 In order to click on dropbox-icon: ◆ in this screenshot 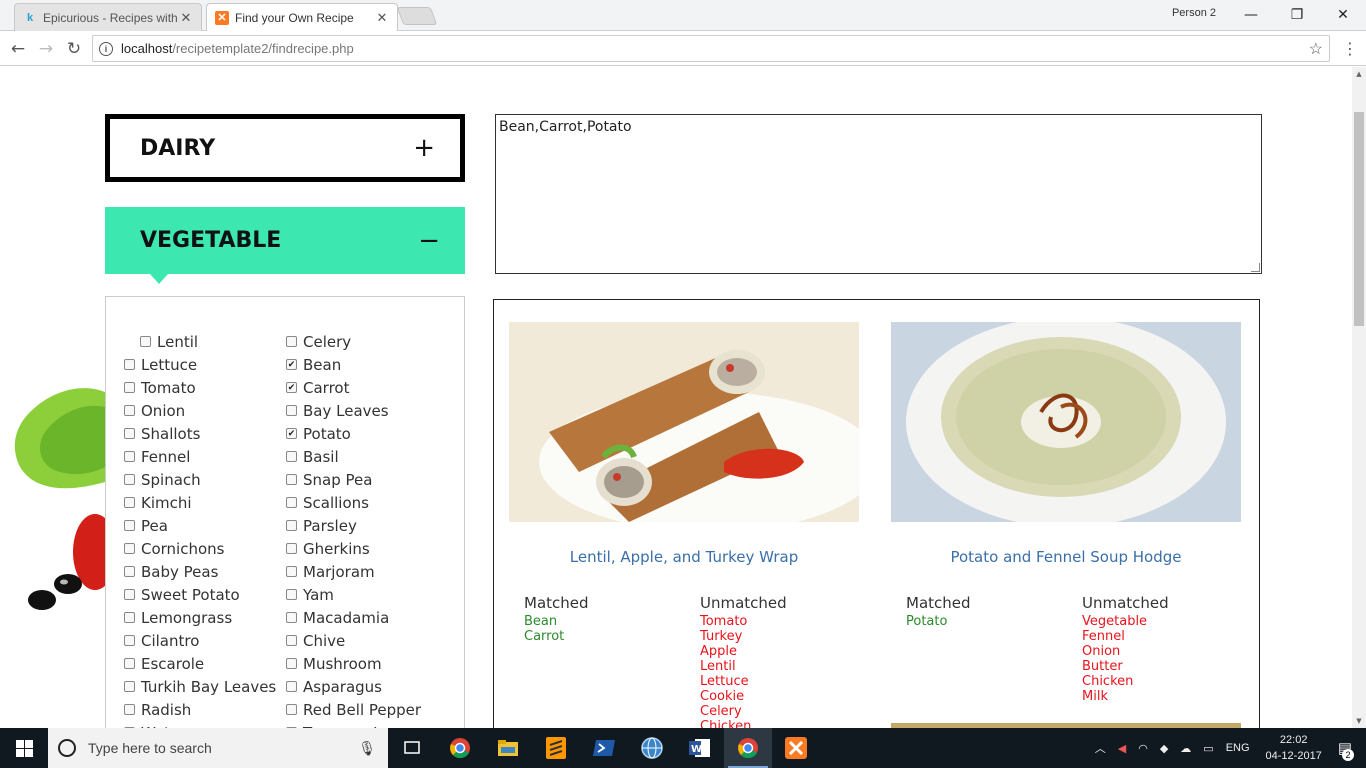, I will do `click(1164, 748)`.